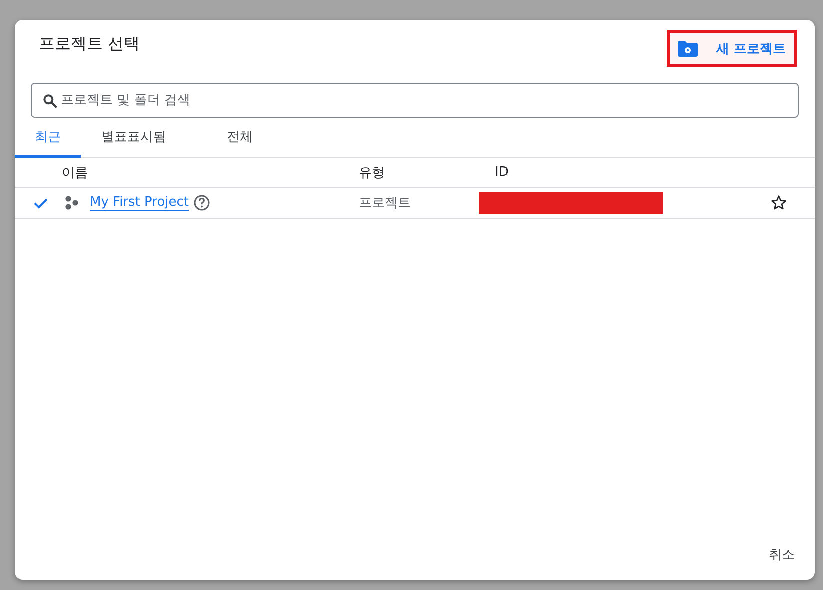 The height and width of the screenshot is (590, 823). I want to click on new-project-button: 새 프로젝트, so click(732, 48).